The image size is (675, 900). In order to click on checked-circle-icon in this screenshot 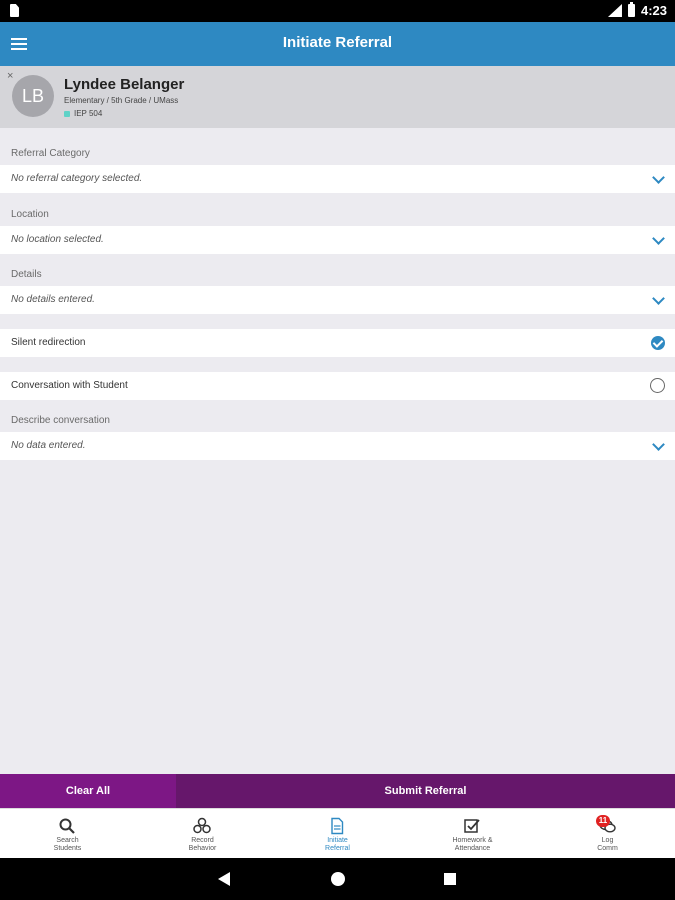, I will do `click(658, 343)`.